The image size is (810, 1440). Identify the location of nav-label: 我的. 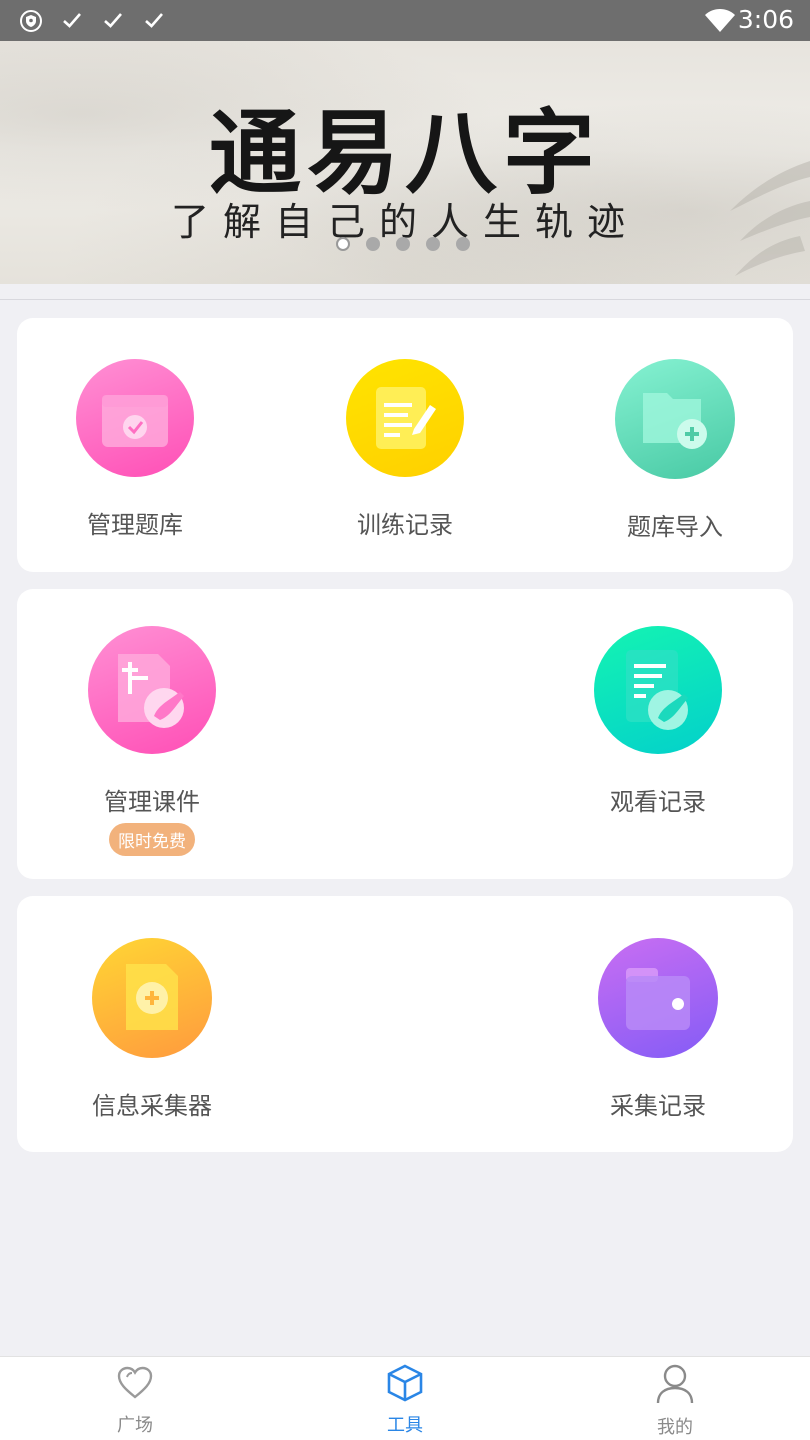
(675, 1427).